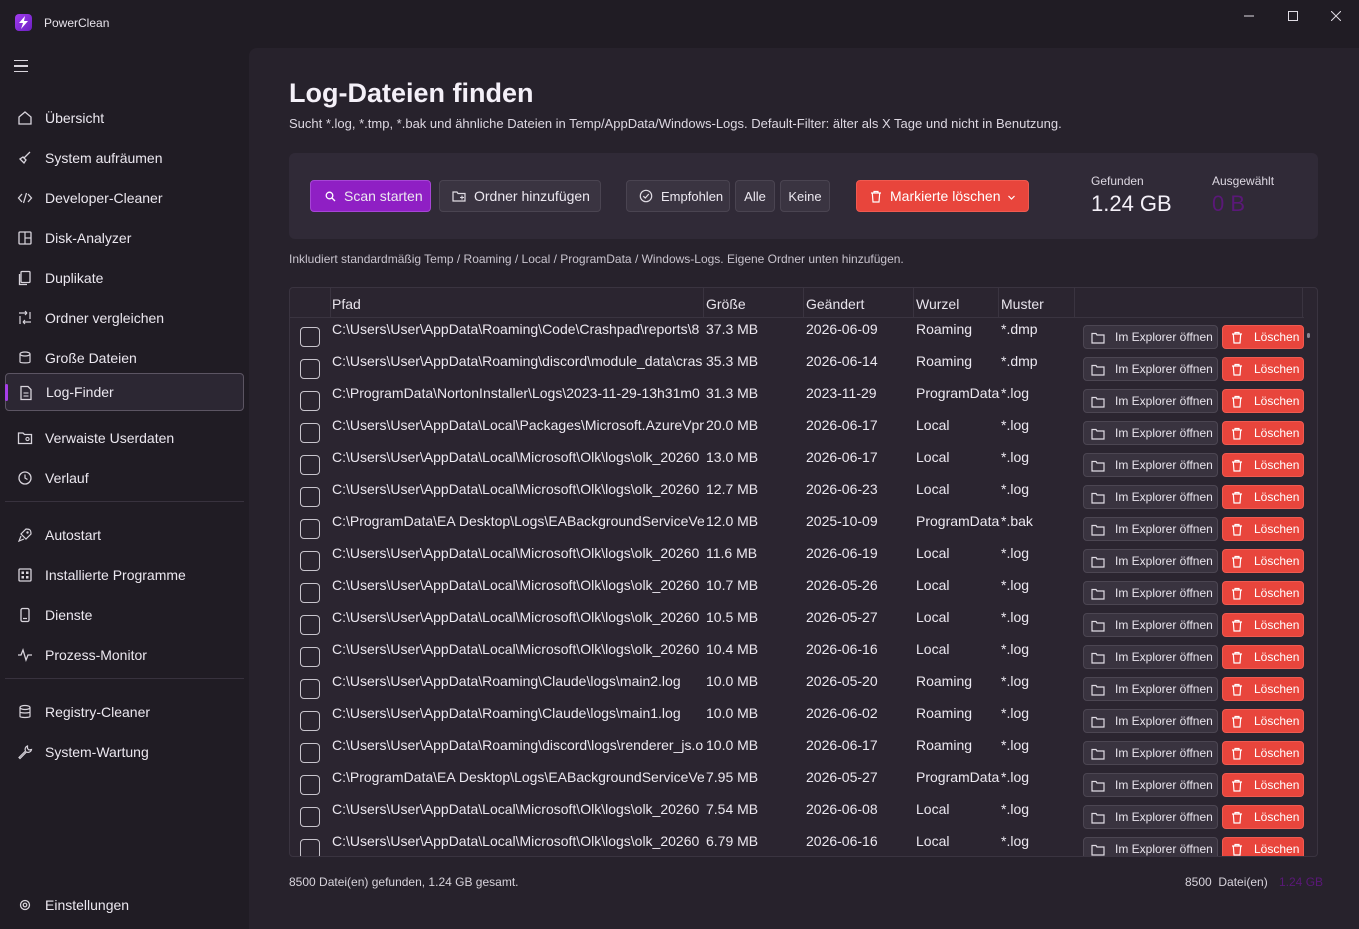  I want to click on sidebar-item-duplikate: Duplikate, so click(124, 278).